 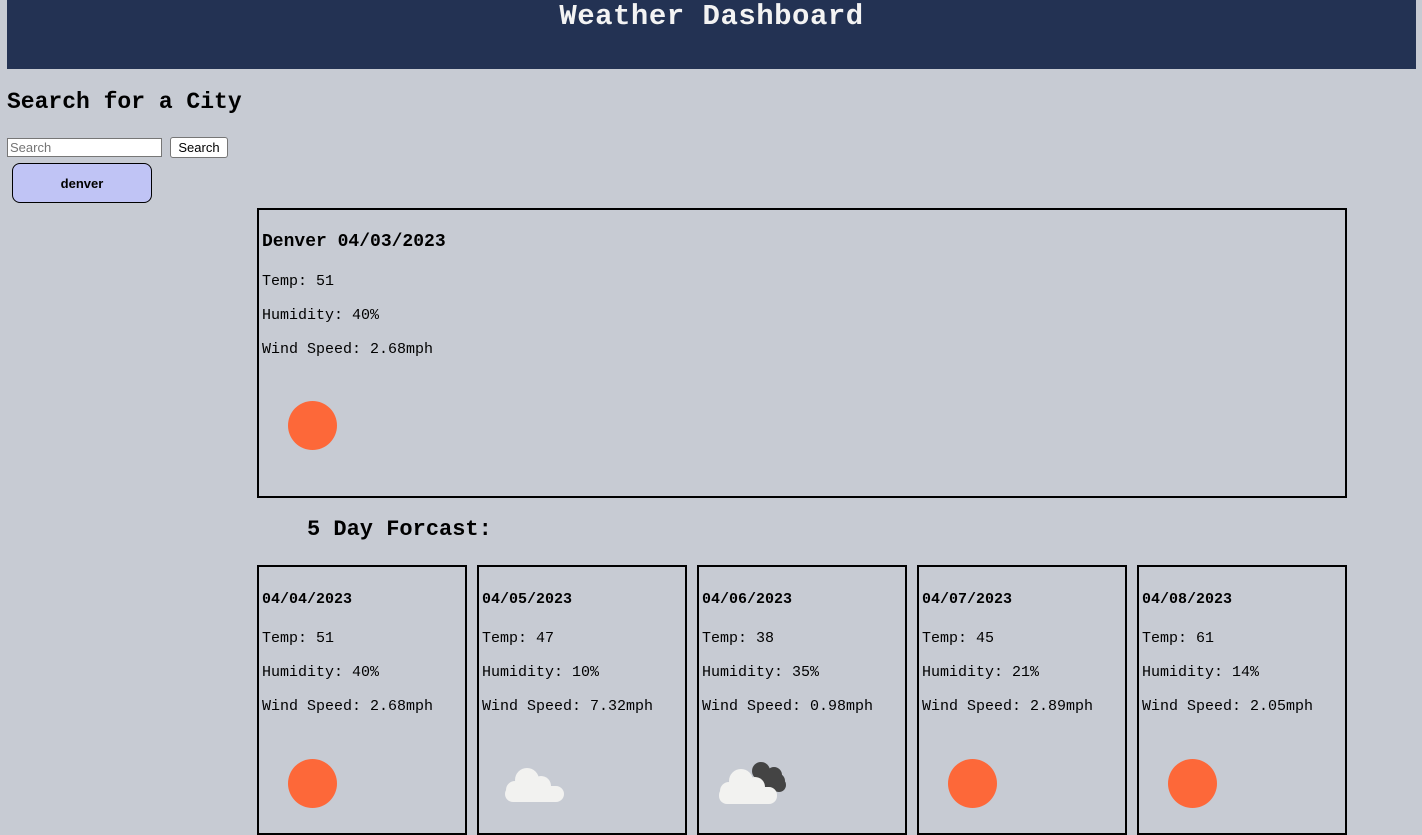 What do you see at coordinates (527, 599) in the screenshot?
I see `forecast-date: 04/05/2023` at bounding box center [527, 599].